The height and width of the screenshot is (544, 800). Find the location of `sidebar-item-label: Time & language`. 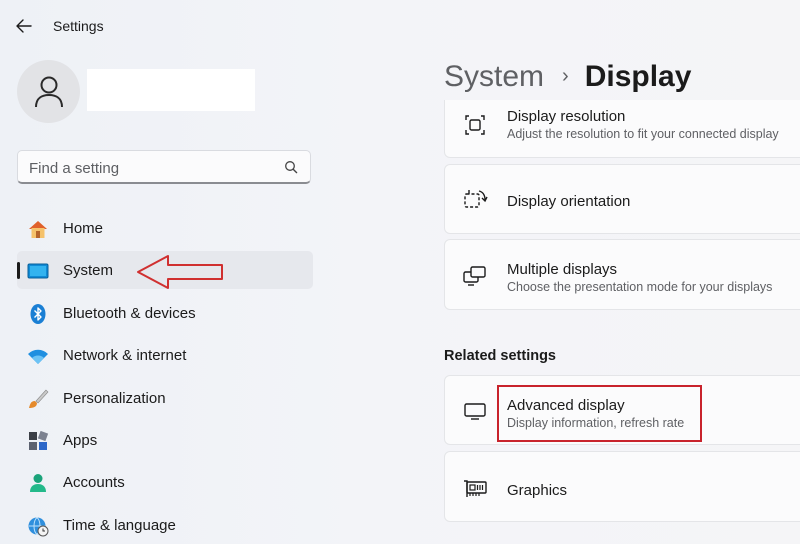

sidebar-item-label: Time & language is located at coordinates (119, 525).